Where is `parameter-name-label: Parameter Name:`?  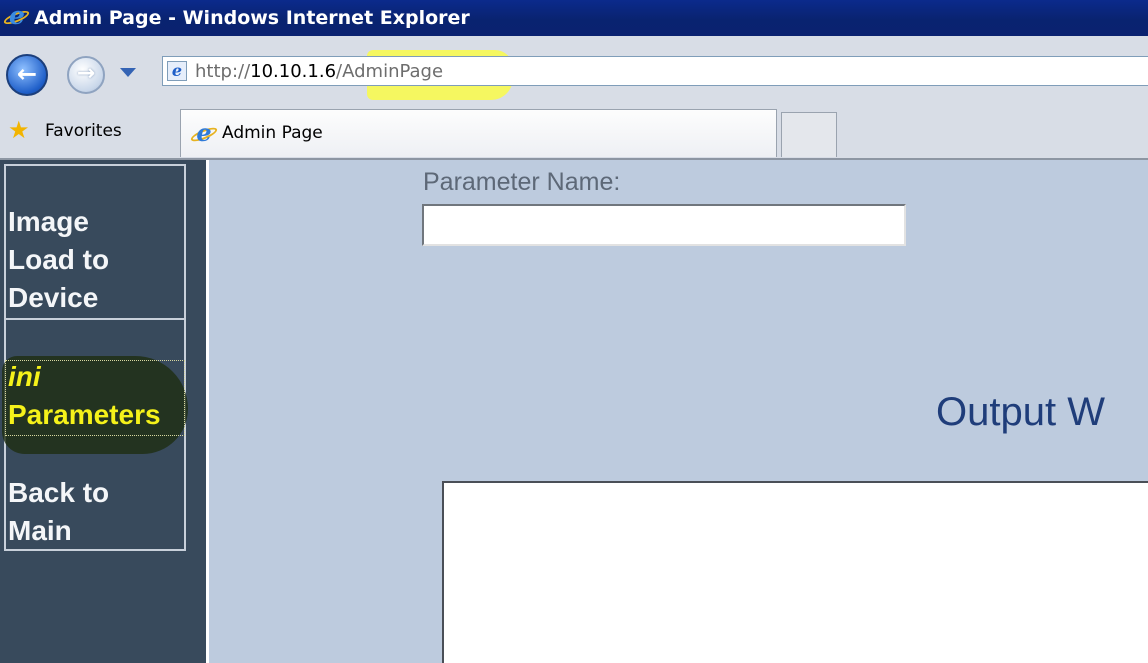 parameter-name-label: Parameter Name: is located at coordinates (522, 182).